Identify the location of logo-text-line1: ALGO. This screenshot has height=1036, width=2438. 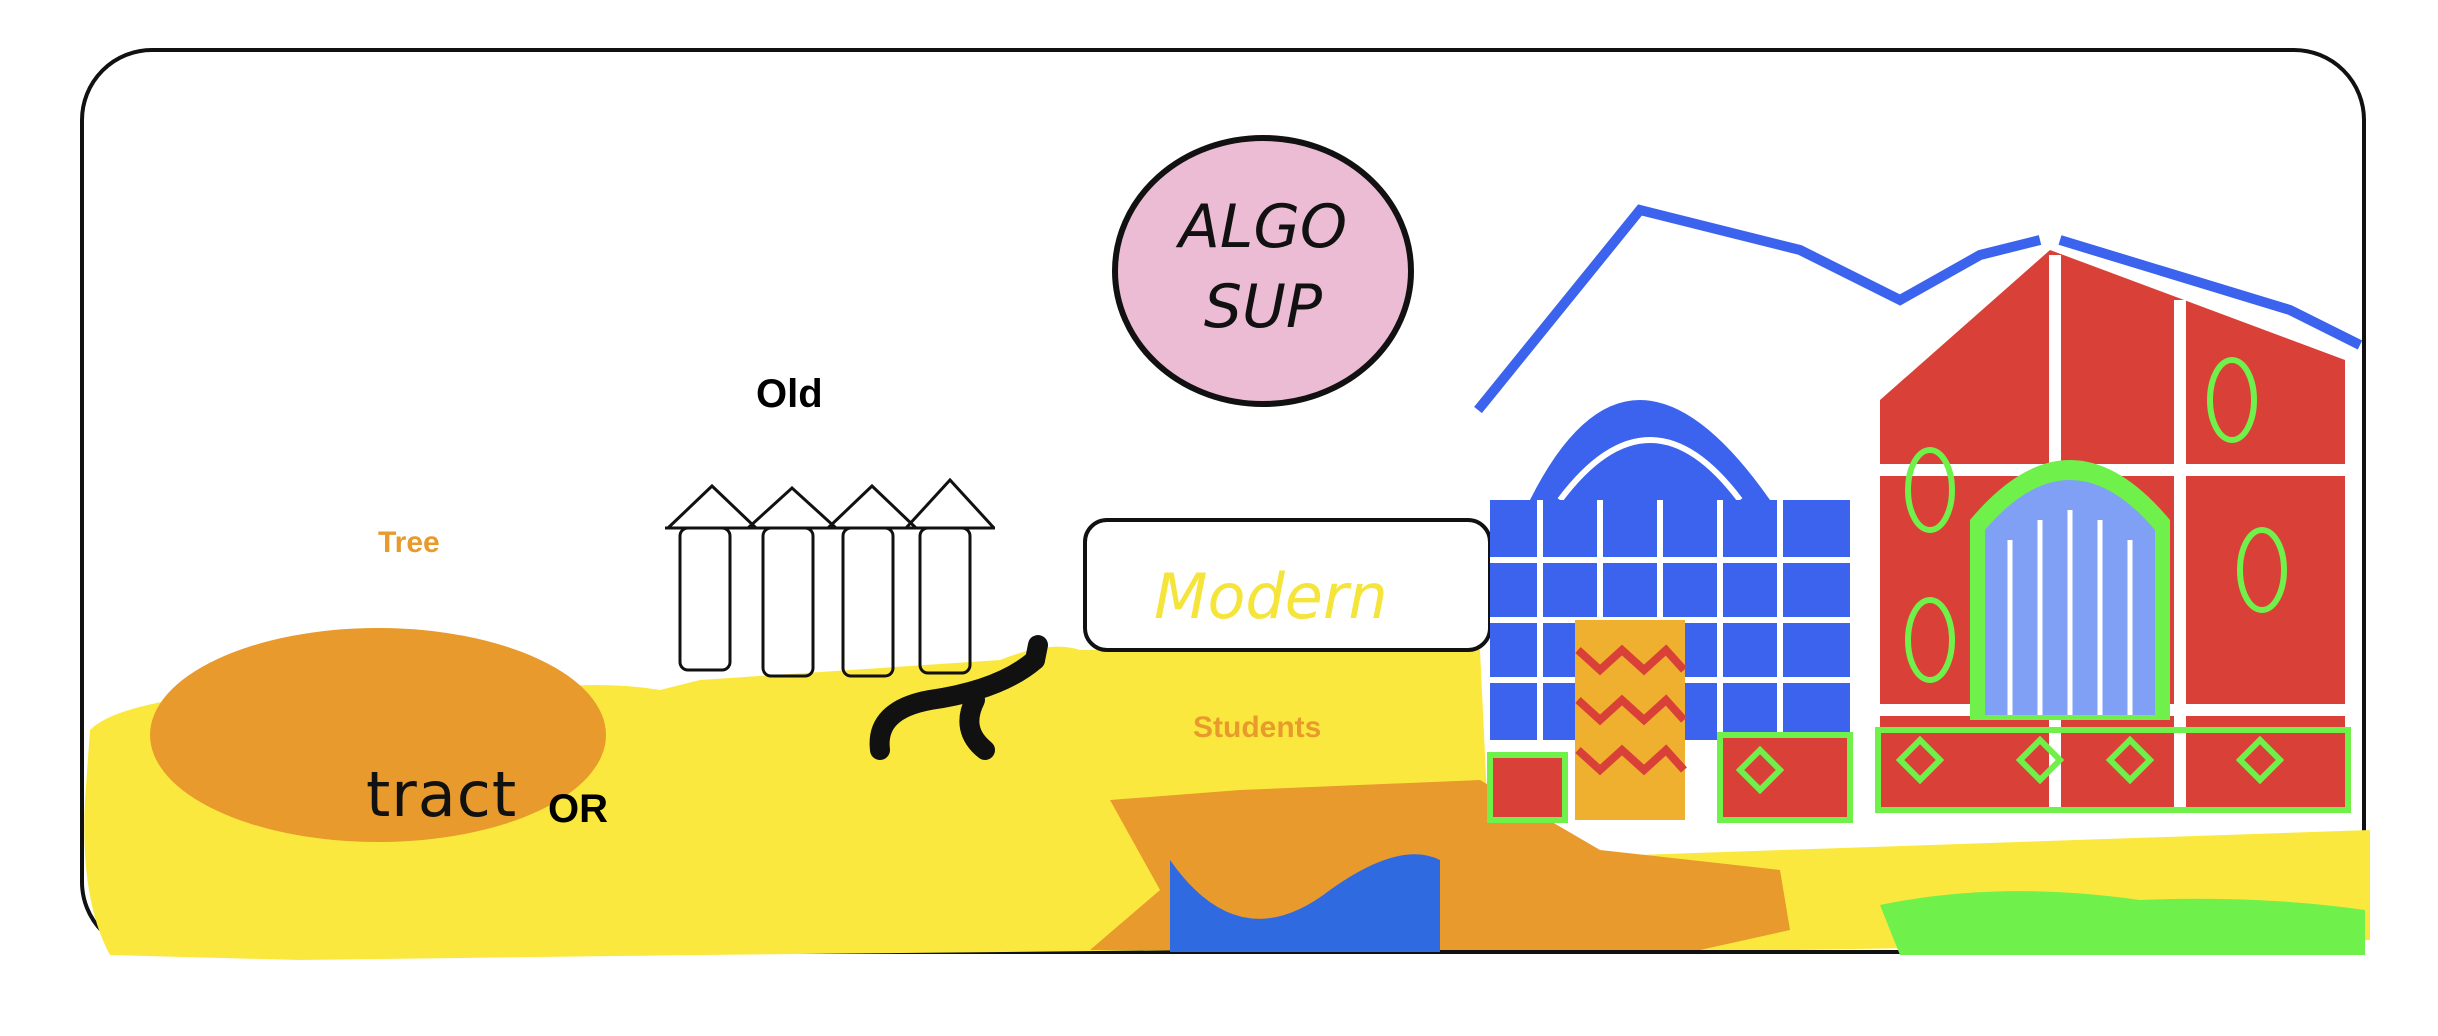
(1263, 227).